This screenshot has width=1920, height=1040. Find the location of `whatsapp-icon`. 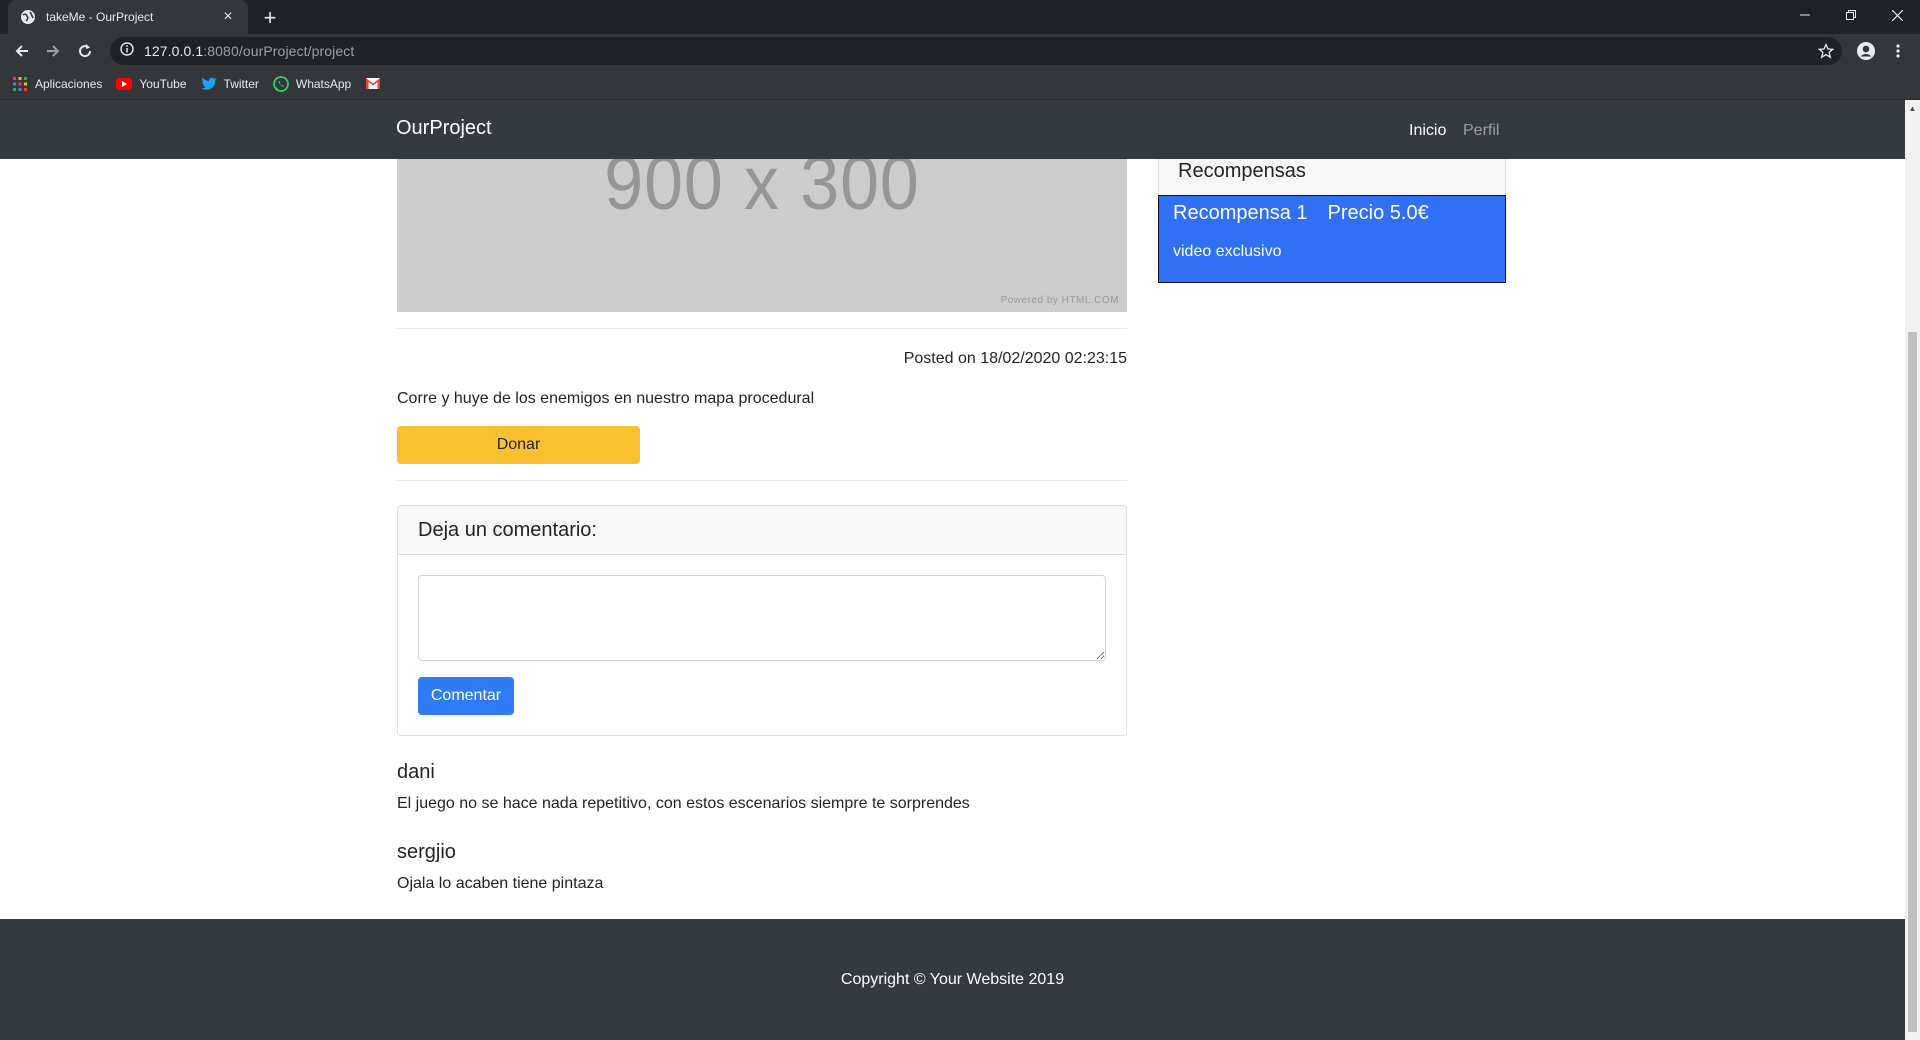

whatsapp-icon is located at coordinates (280, 83).